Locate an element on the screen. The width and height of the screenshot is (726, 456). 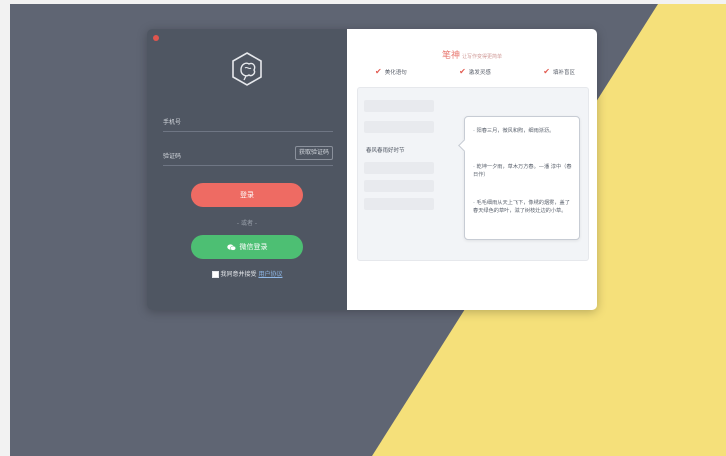
feature-item: ✔ 美化语句 is located at coordinates (391, 71).